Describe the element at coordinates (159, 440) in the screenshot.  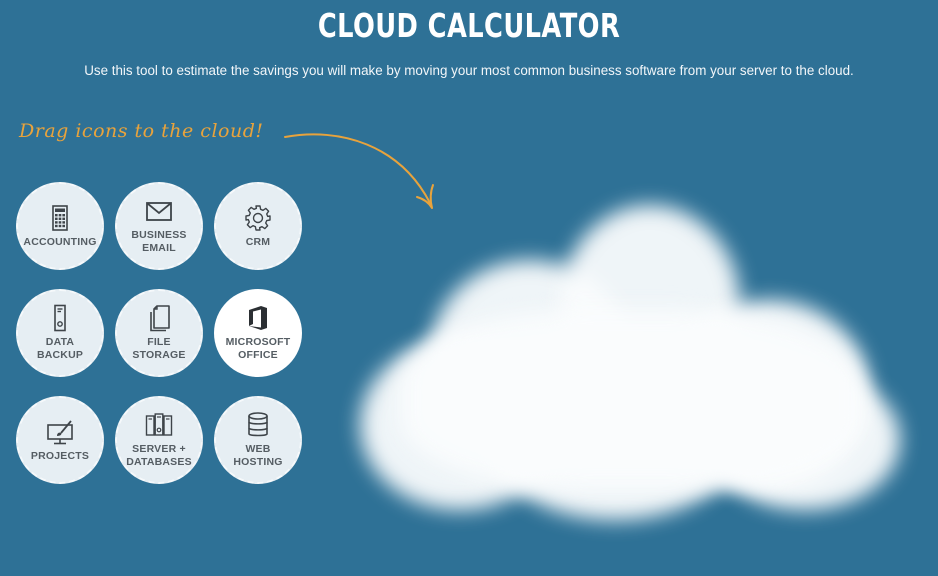
I see `tile-server-databases: SERVER + DATABASES` at that location.